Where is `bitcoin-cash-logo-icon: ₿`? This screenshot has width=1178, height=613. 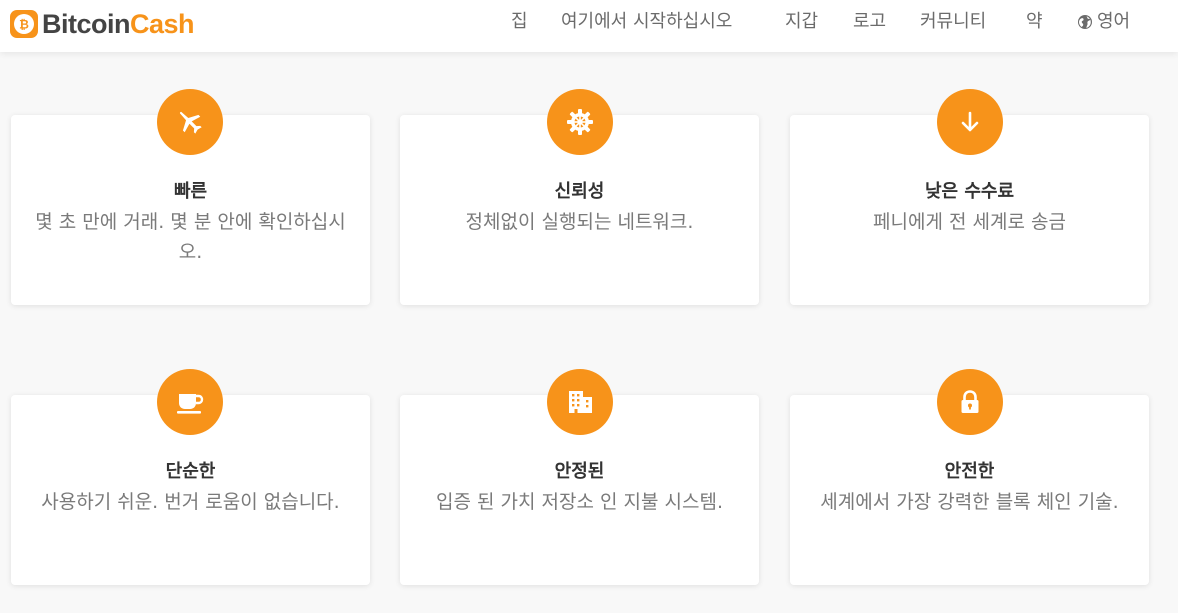
bitcoin-cash-logo-icon: ₿ is located at coordinates (24, 24).